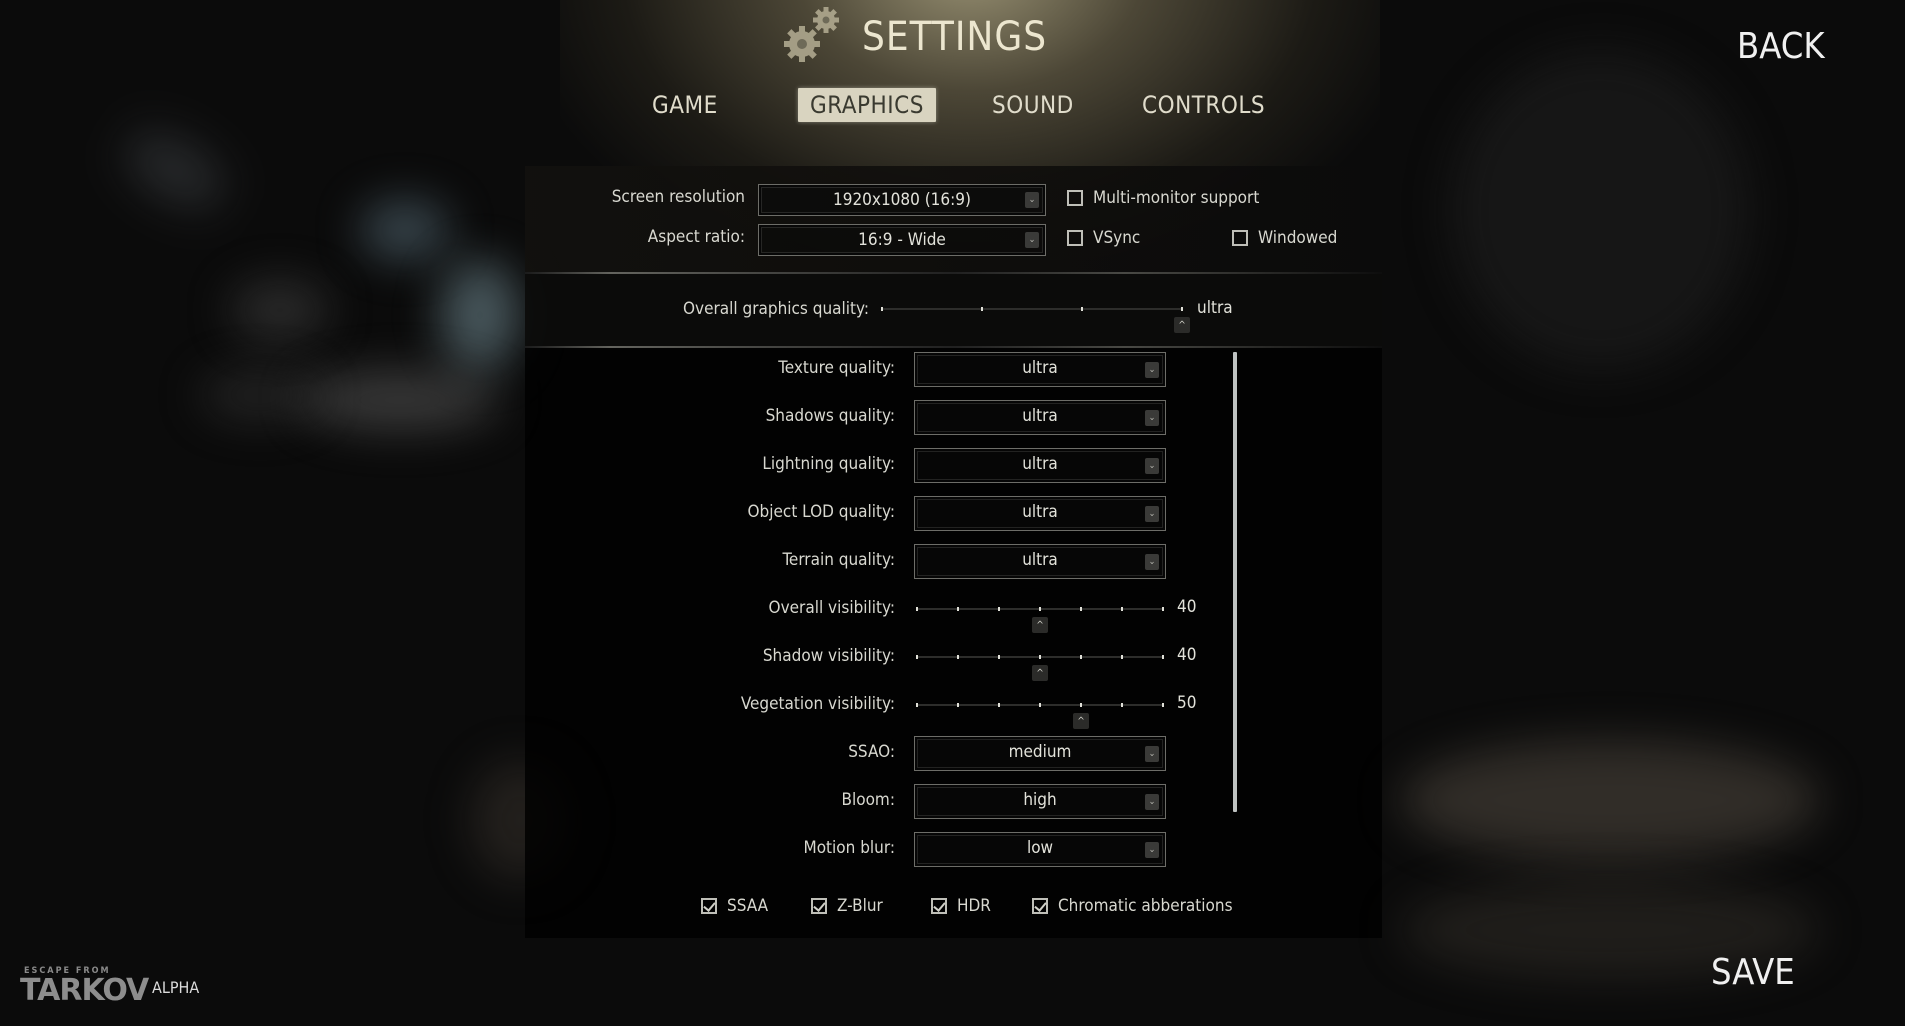 This screenshot has height=1026, width=1905. I want to click on texture-quality-dropdown: ultra ⌄, so click(1040, 369).